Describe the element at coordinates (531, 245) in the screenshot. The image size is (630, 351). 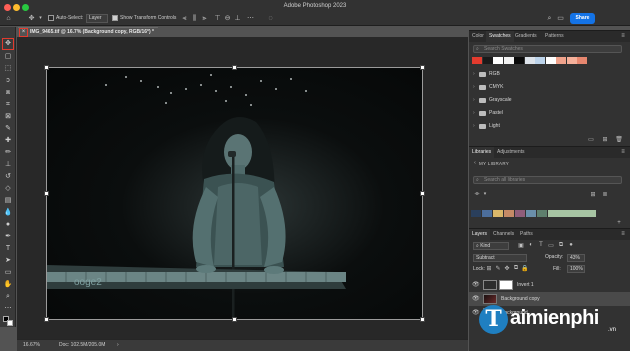
I see `filter-adjustment-icon: ◐` at that location.